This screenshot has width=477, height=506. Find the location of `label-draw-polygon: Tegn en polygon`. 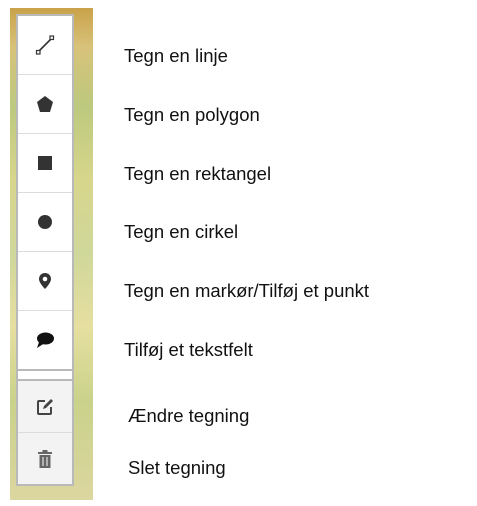

label-draw-polygon: Tegn en polygon is located at coordinates (192, 114).